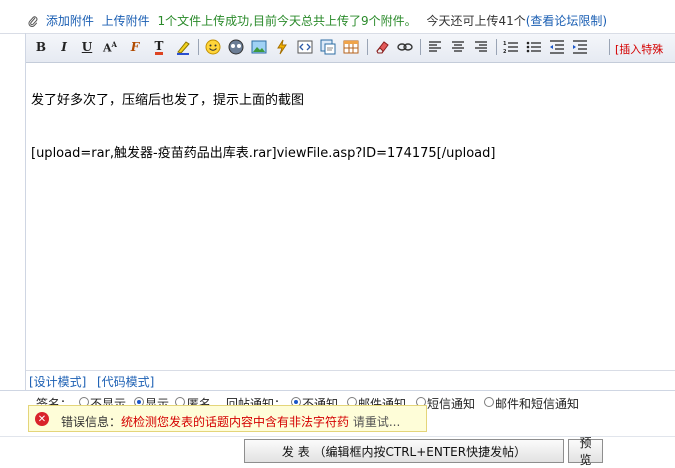 The image size is (675, 468). What do you see at coordinates (511, 47) in the screenshot?
I see `ordered-list-icon: 12` at bounding box center [511, 47].